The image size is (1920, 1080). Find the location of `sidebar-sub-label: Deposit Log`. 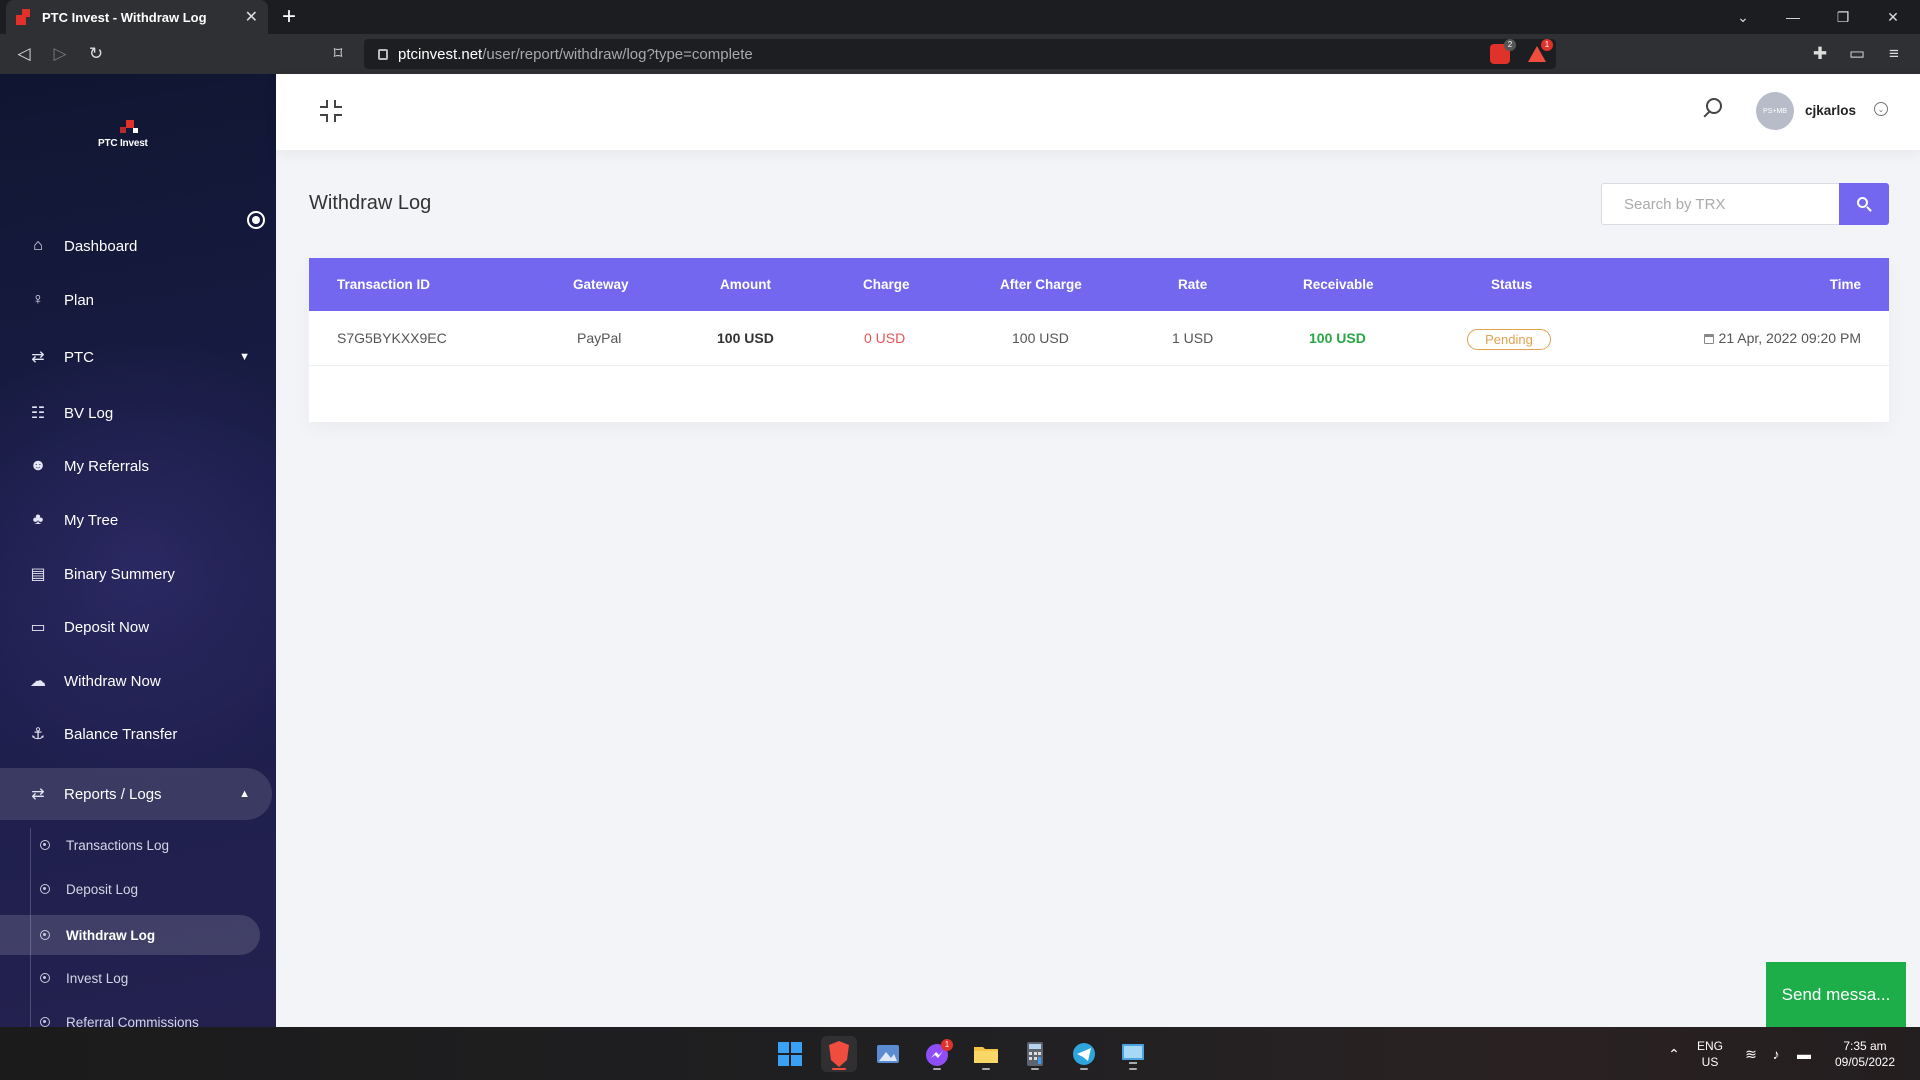

sidebar-sub-label: Deposit Log is located at coordinates (102, 889).